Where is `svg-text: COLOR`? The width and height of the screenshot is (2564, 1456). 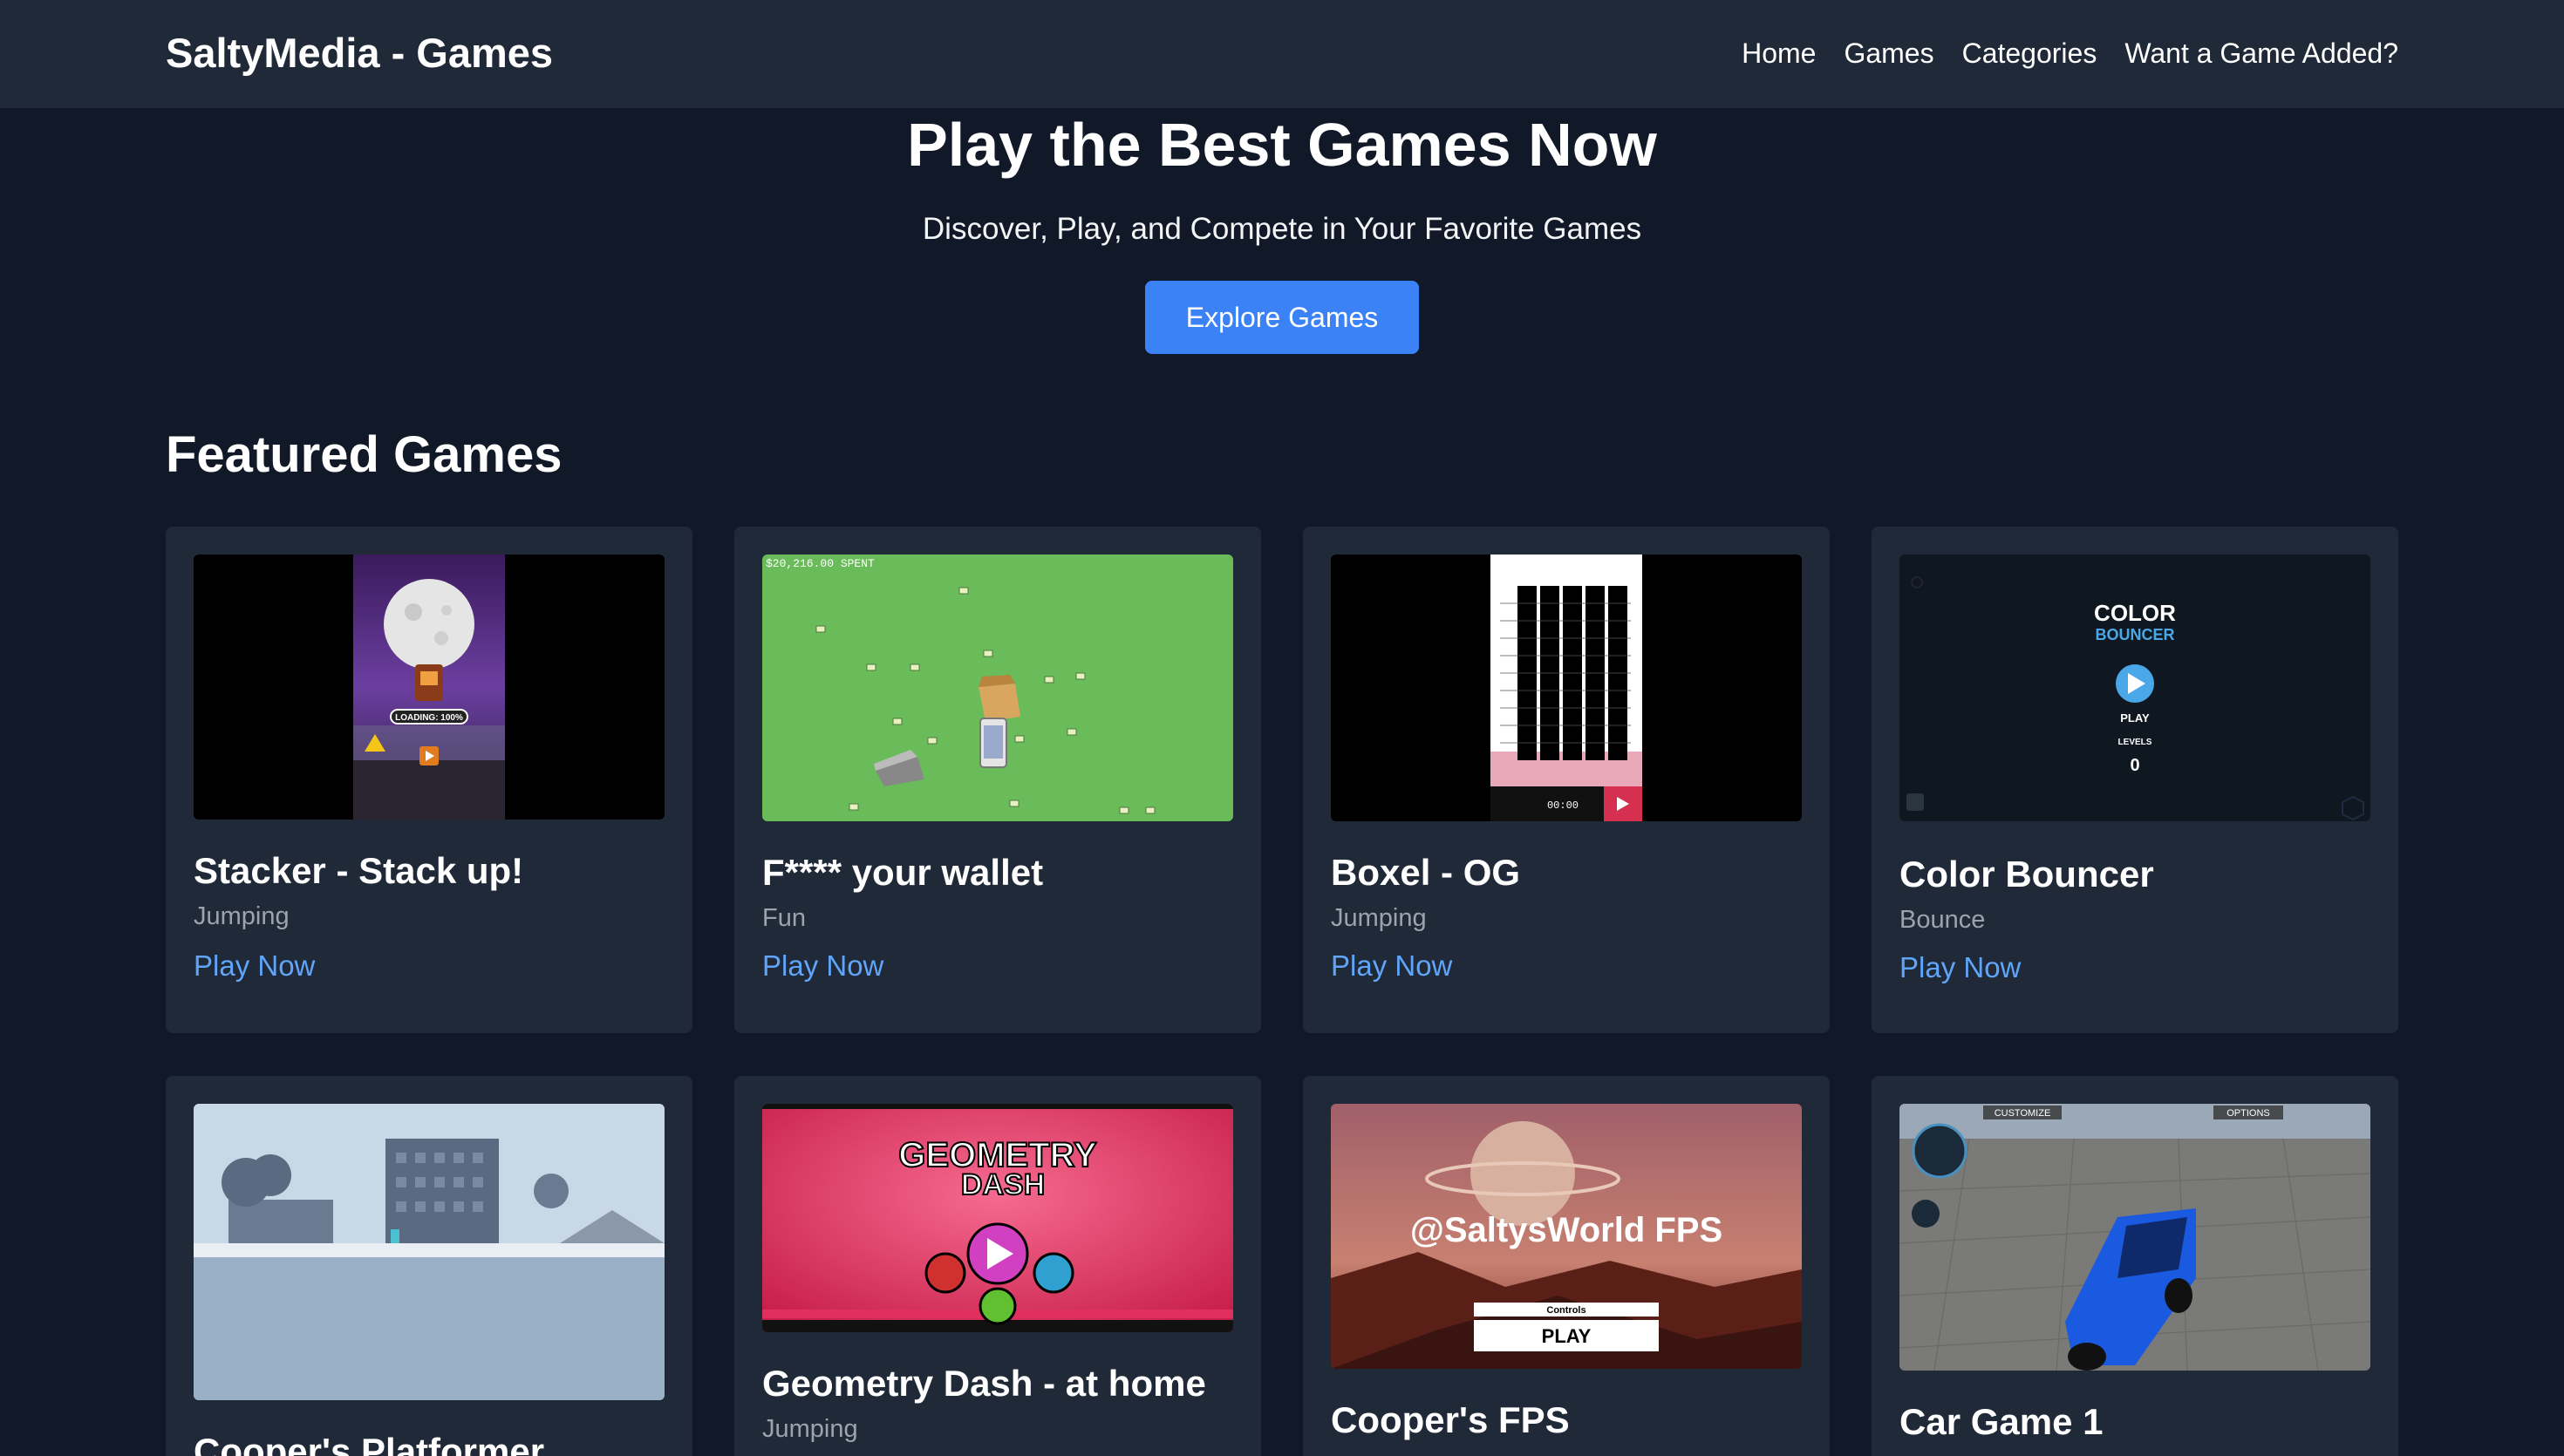 svg-text: COLOR is located at coordinates (2135, 613).